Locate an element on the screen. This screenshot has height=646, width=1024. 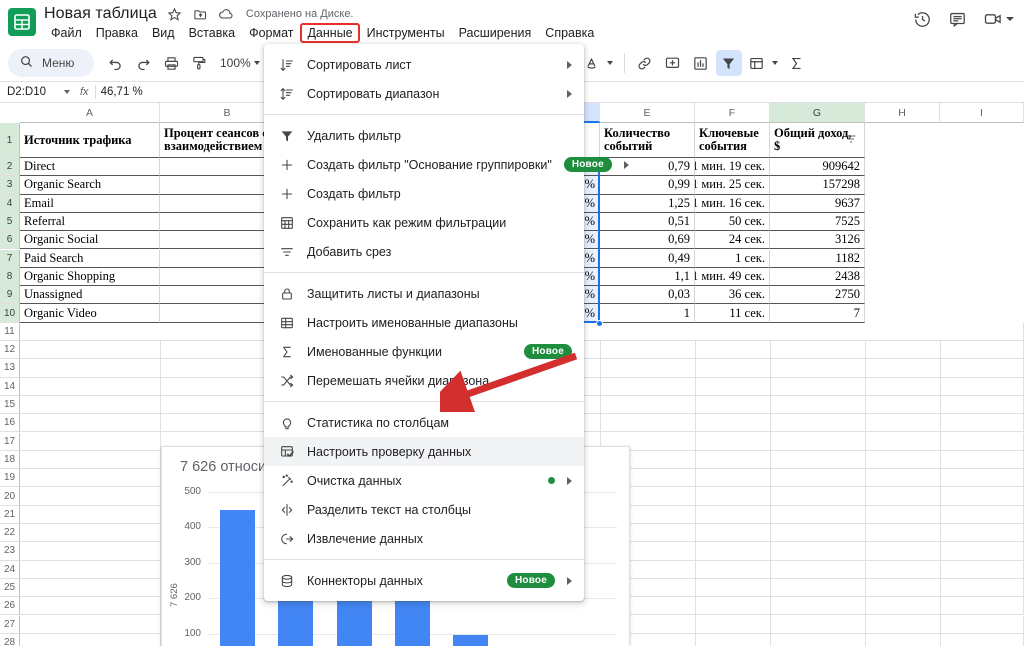
cell-F10: 11 сек. is located at coordinates (732, 313).